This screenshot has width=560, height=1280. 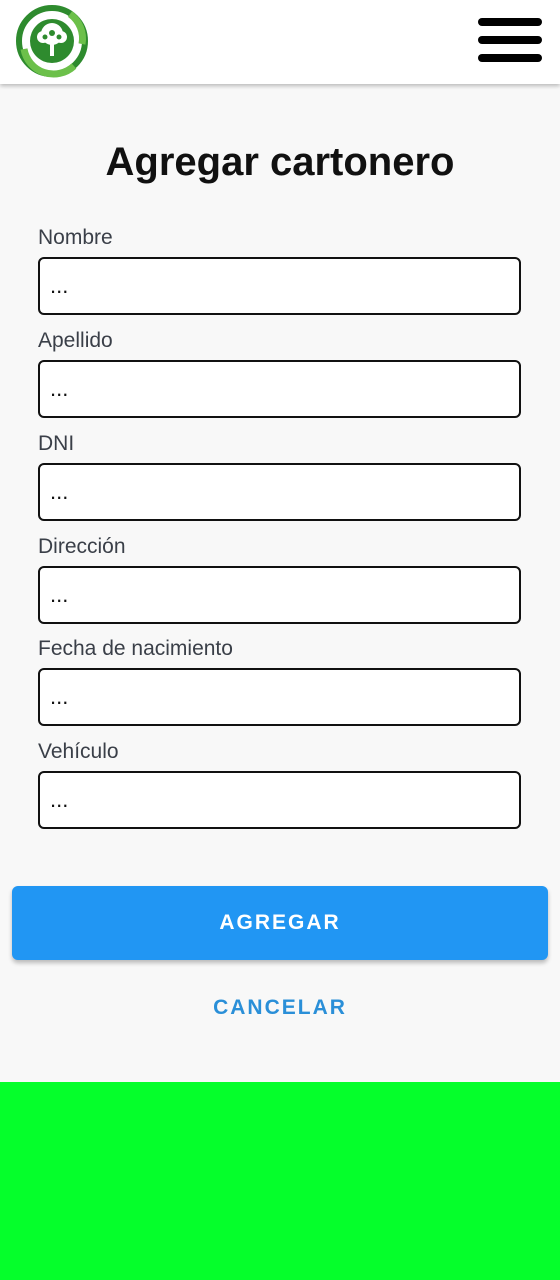 What do you see at coordinates (280, 1008) in the screenshot?
I see `cancelar-button: CANCELAR` at bounding box center [280, 1008].